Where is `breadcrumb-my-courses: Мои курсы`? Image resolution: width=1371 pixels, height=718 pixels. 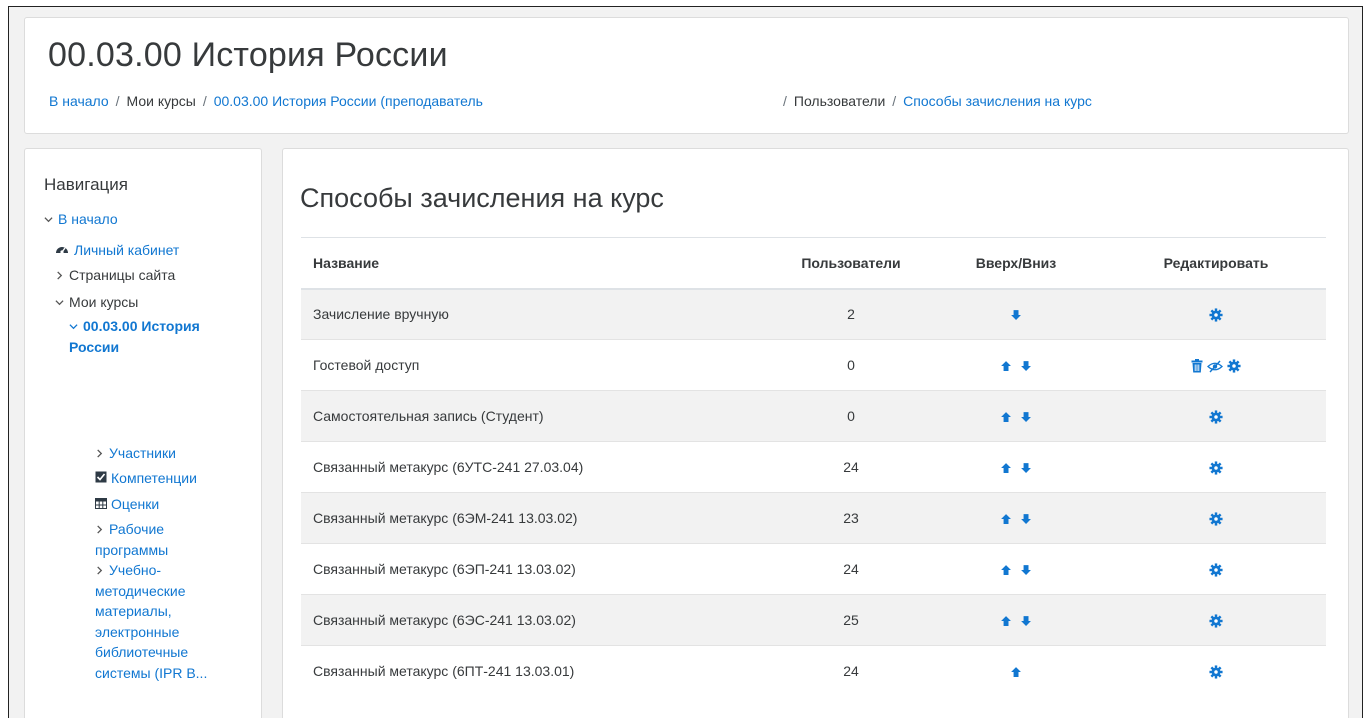 breadcrumb-my-courses: Мои курсы is located at coordinates (161, 101).